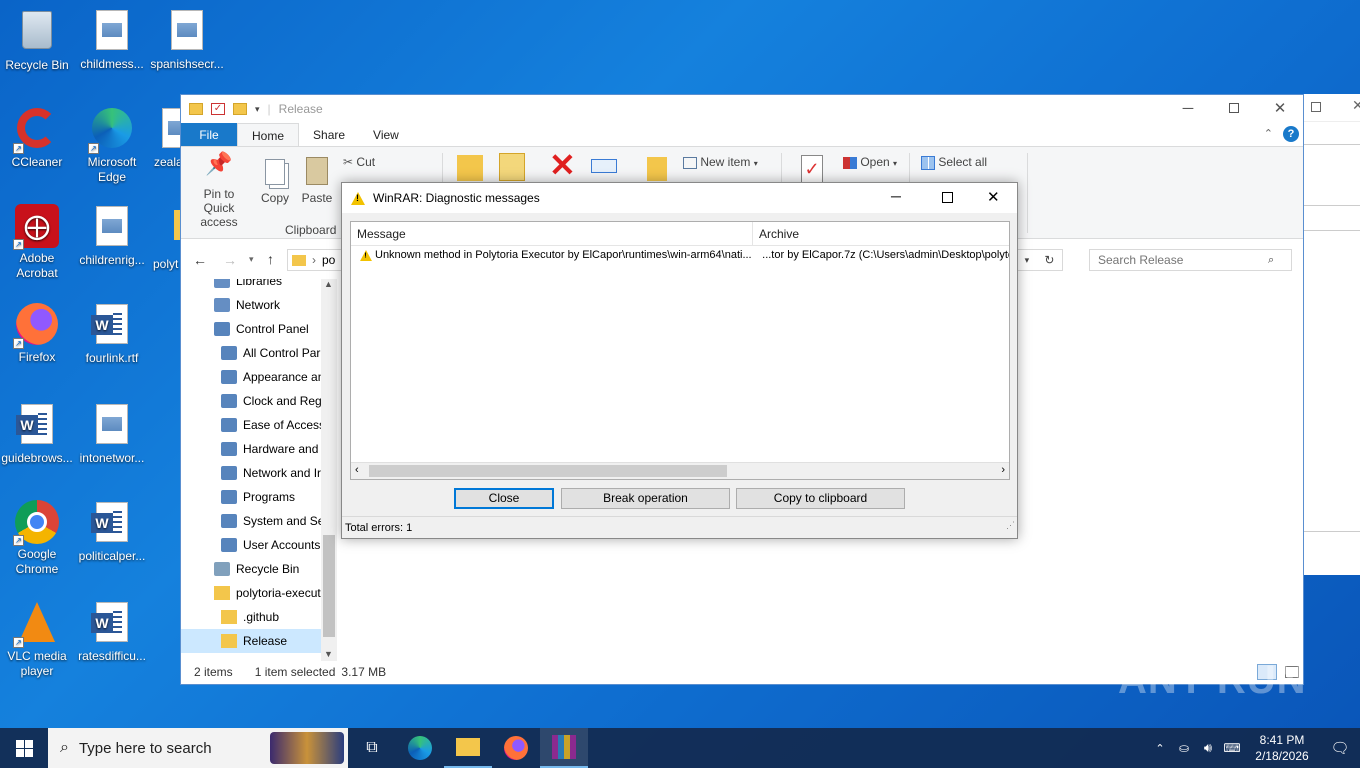 The width and height of the screenshot is (1360, 768). Describe the element at coordinates (1049, 260) in the screenshot. I see `refresh-icon: ↻` at that location.